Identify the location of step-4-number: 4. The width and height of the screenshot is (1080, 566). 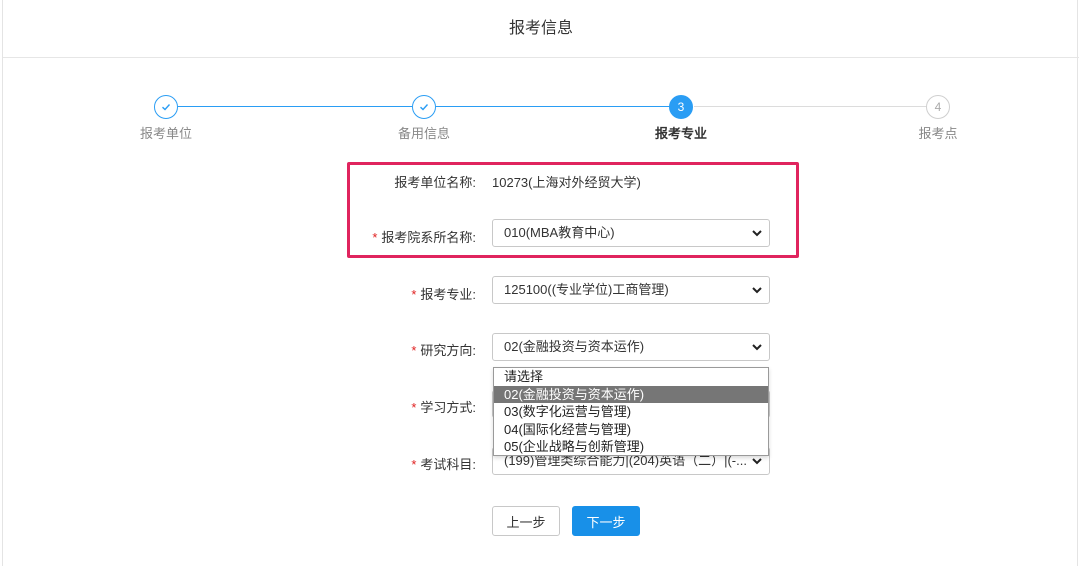
(938, 107).